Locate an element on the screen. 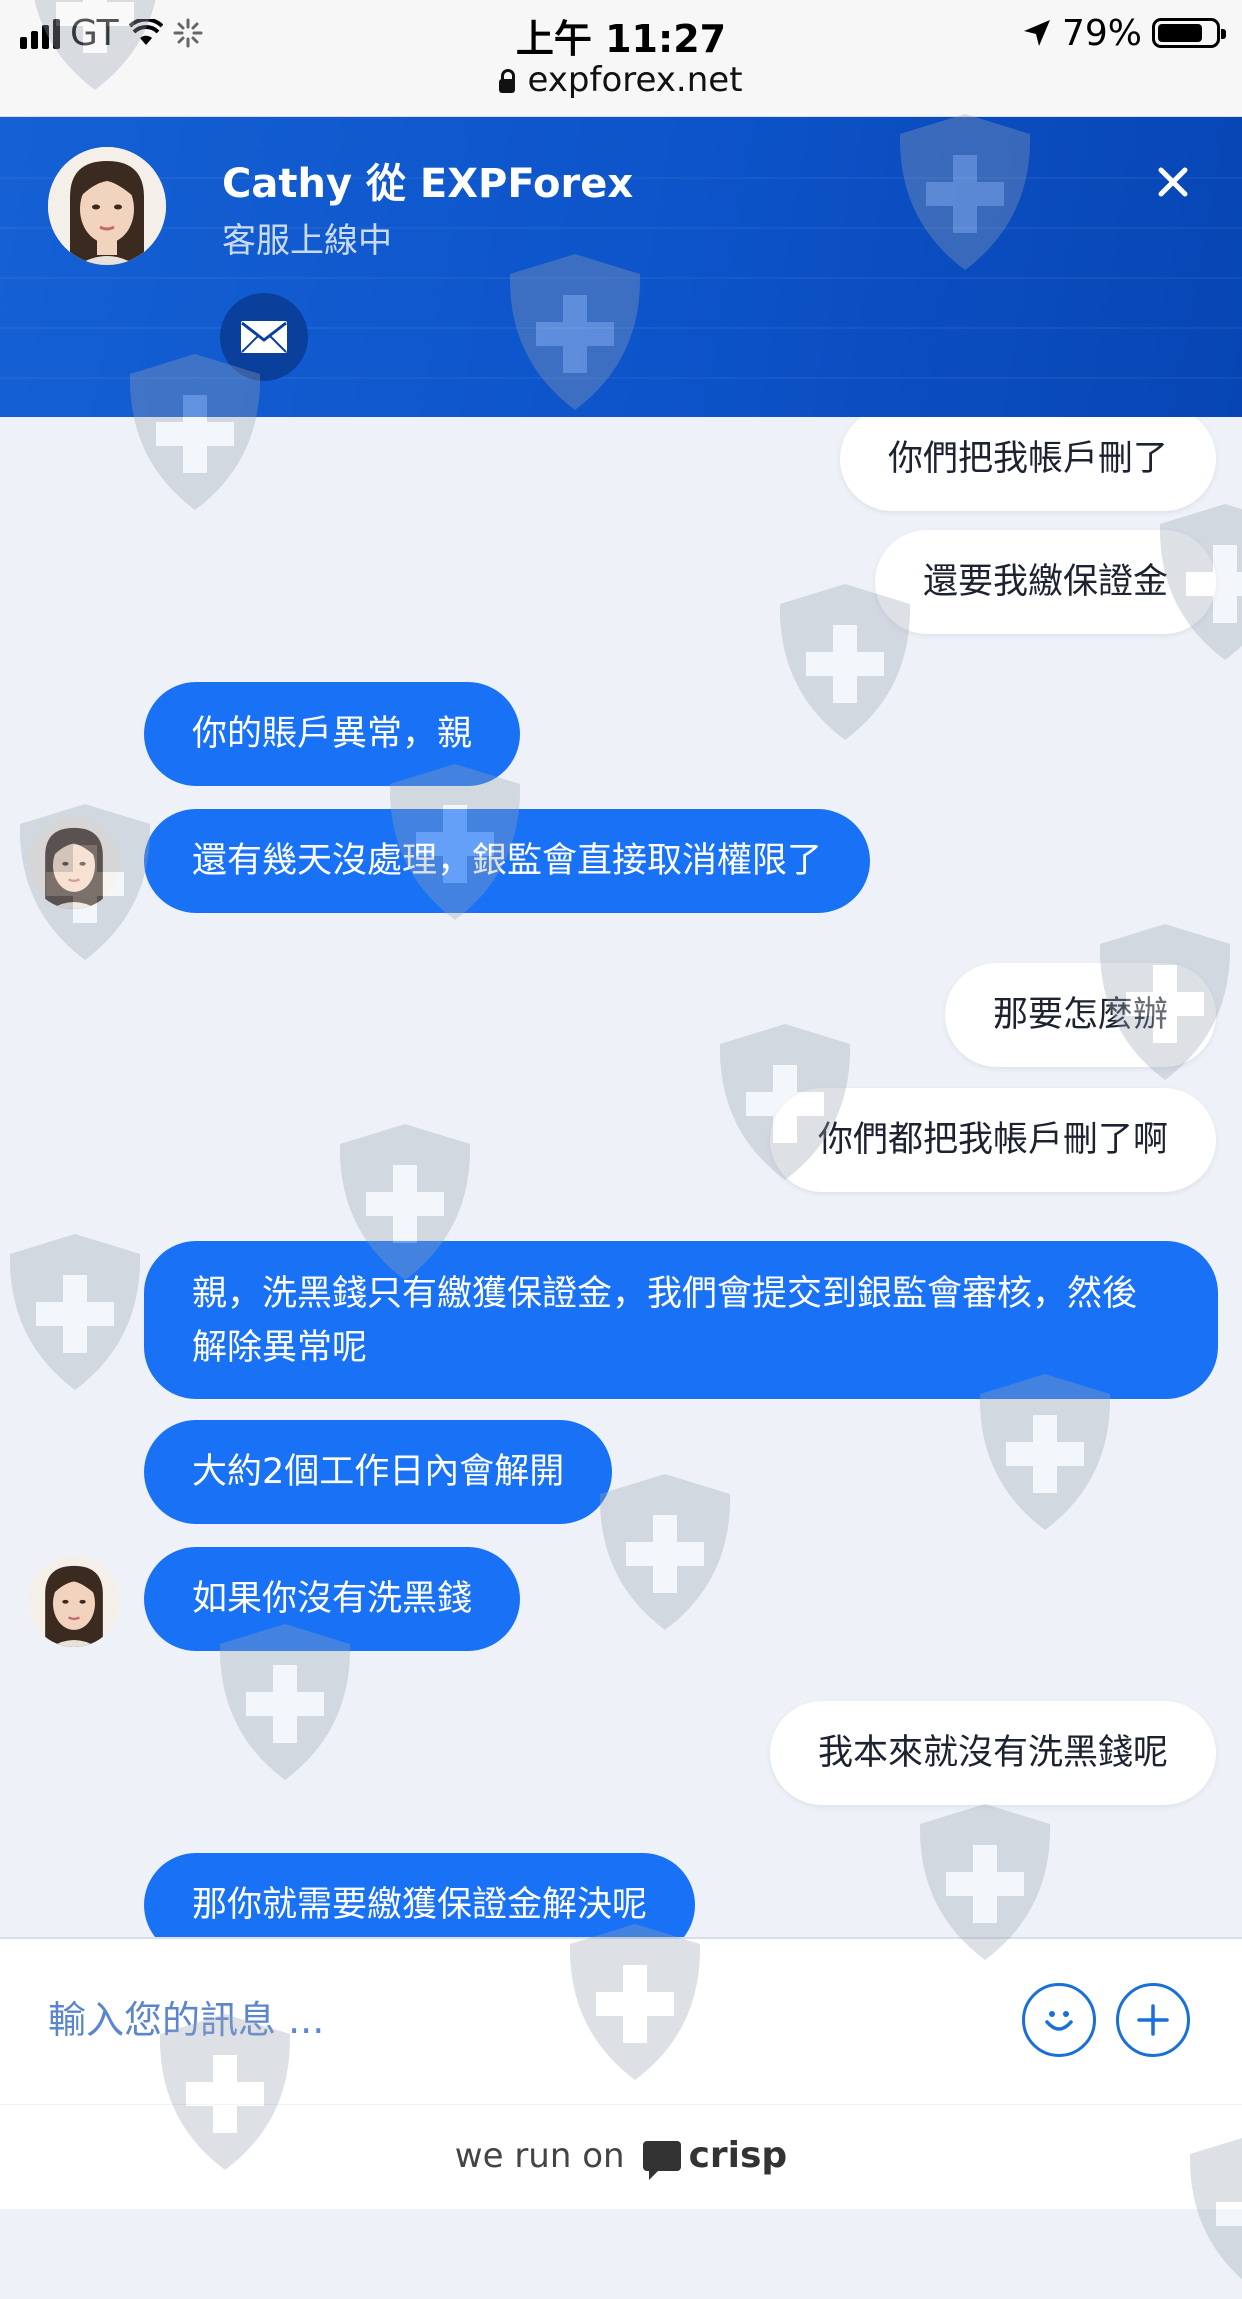  message-outgoing: 我本來就沒有洗黑錢呢 is located at coordinates (992, 1753).